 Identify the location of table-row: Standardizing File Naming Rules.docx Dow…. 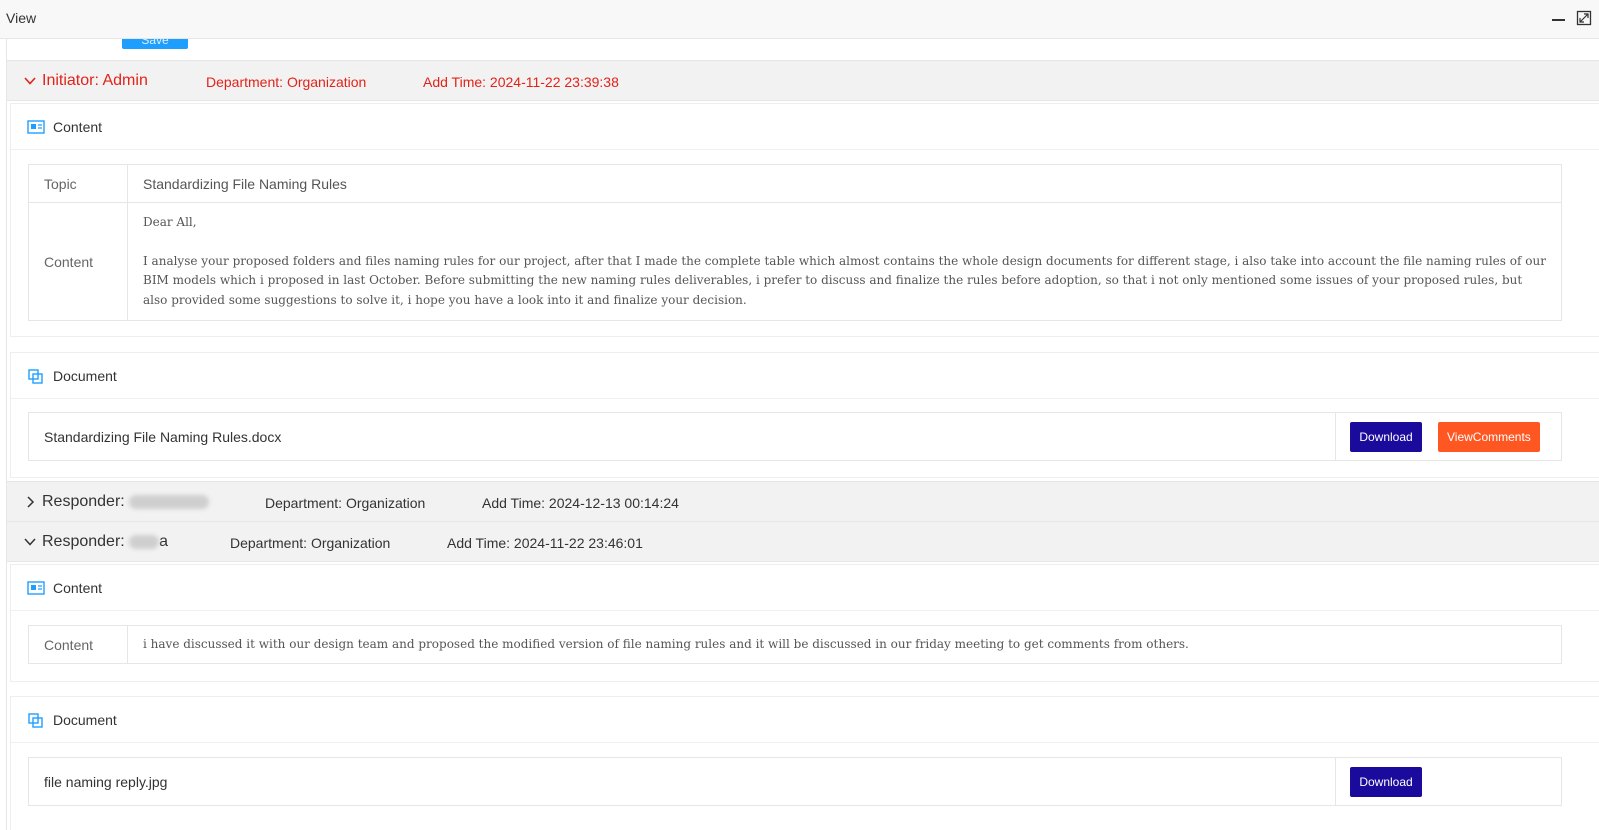
(795, 436).